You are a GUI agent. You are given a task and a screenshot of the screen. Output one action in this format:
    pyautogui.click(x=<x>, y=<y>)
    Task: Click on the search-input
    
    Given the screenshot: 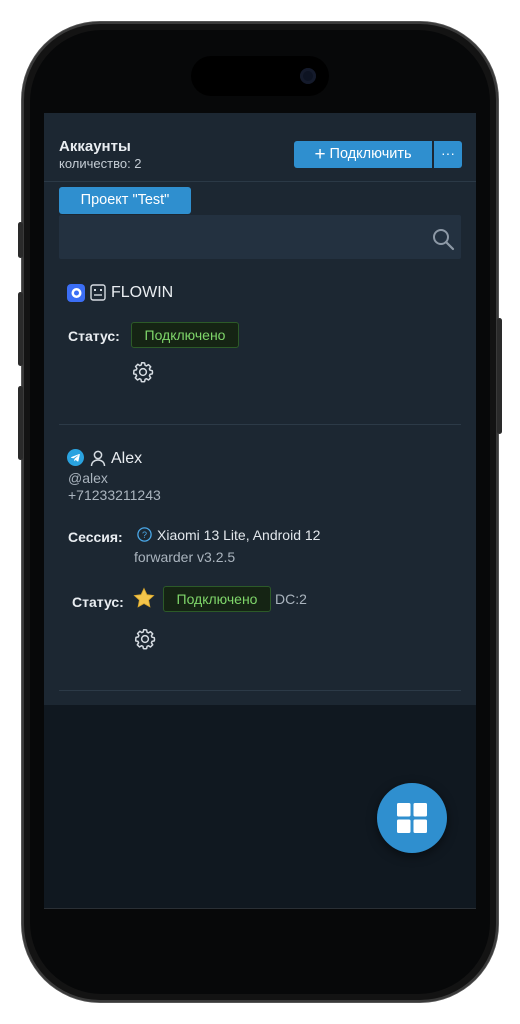 What is the action you would take?
    pyautogui.click(x=260, y=237)
    